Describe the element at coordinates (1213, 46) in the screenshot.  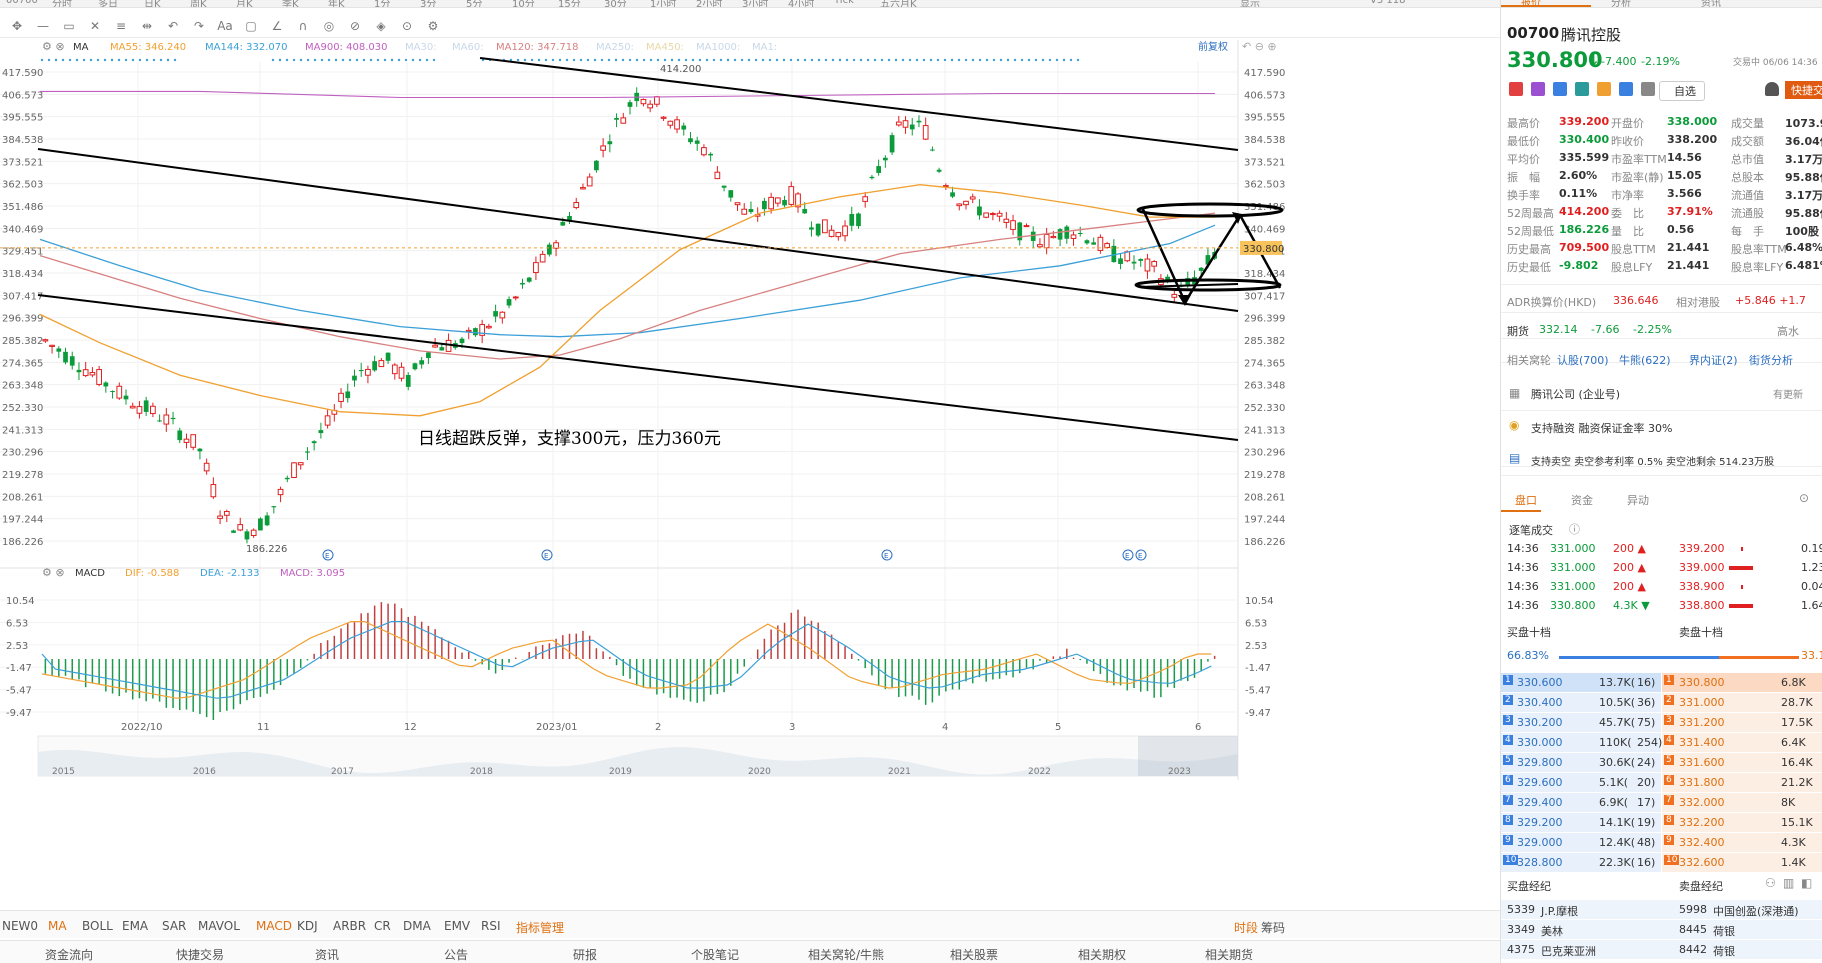
I see `adjust-button: 前复权` at that location.